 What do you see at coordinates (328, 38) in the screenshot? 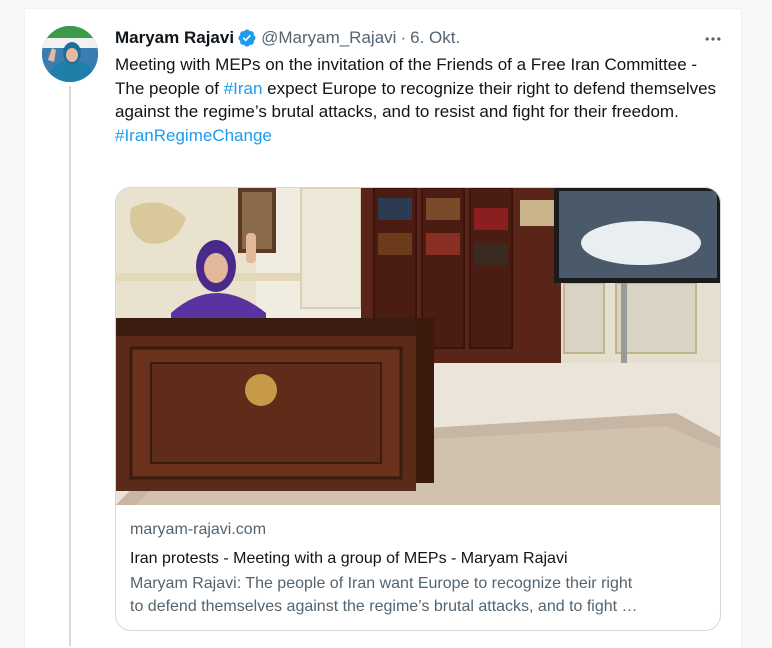
I see `author-handle: @Maryam_Rajavi` at bounding box center [328, 38].